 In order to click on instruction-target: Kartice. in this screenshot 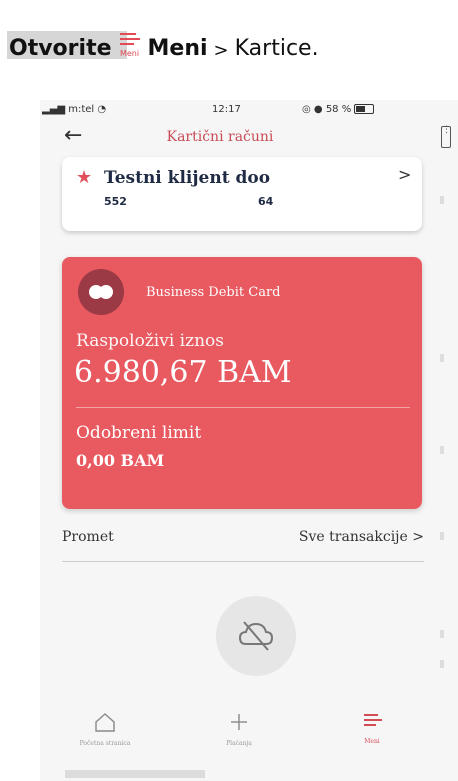, I will do `click(276, 48)`.